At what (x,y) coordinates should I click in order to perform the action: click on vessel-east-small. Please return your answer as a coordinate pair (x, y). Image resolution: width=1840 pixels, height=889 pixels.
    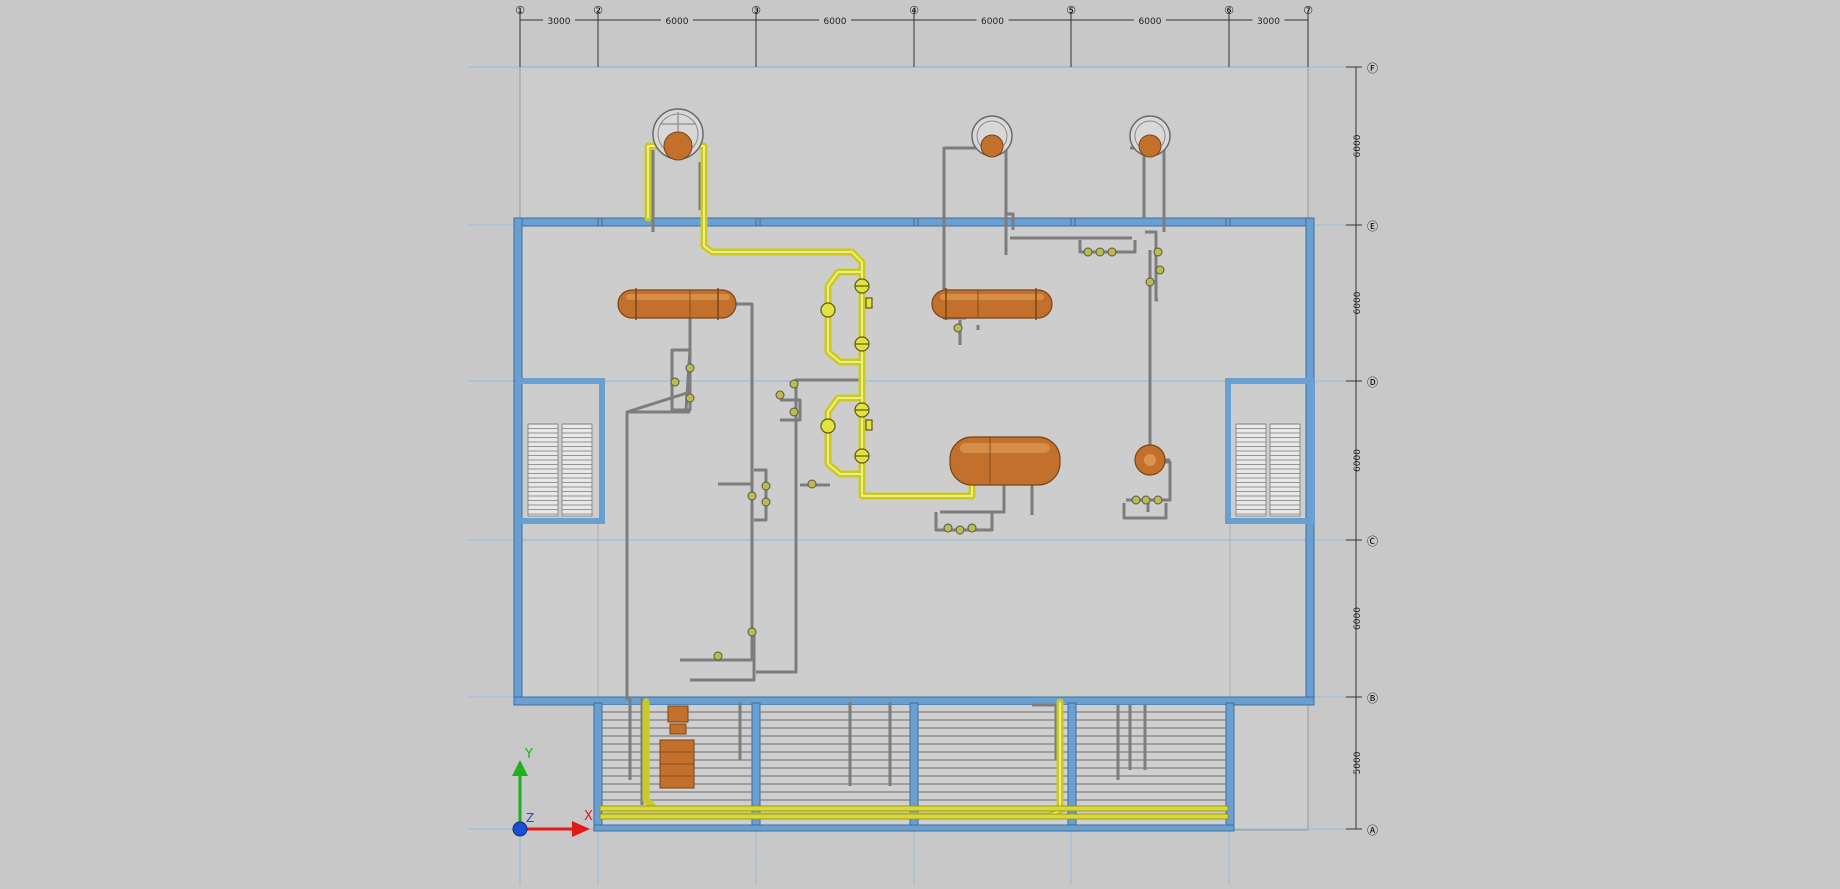
    Looking at the image, I should click on (1150, 460).